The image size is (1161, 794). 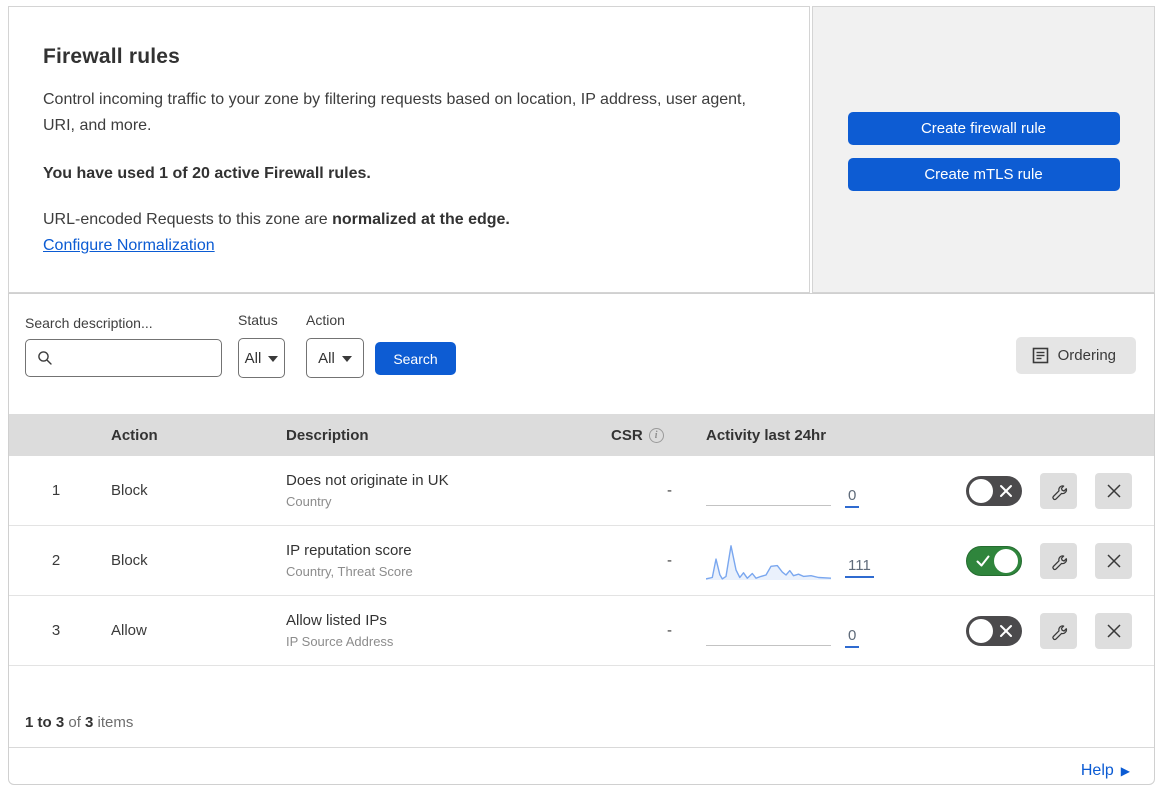 What do you see at coordinates (327, 435) in the screenshot?
I see `description-column-header: Description` at bounding box center [327, 435].